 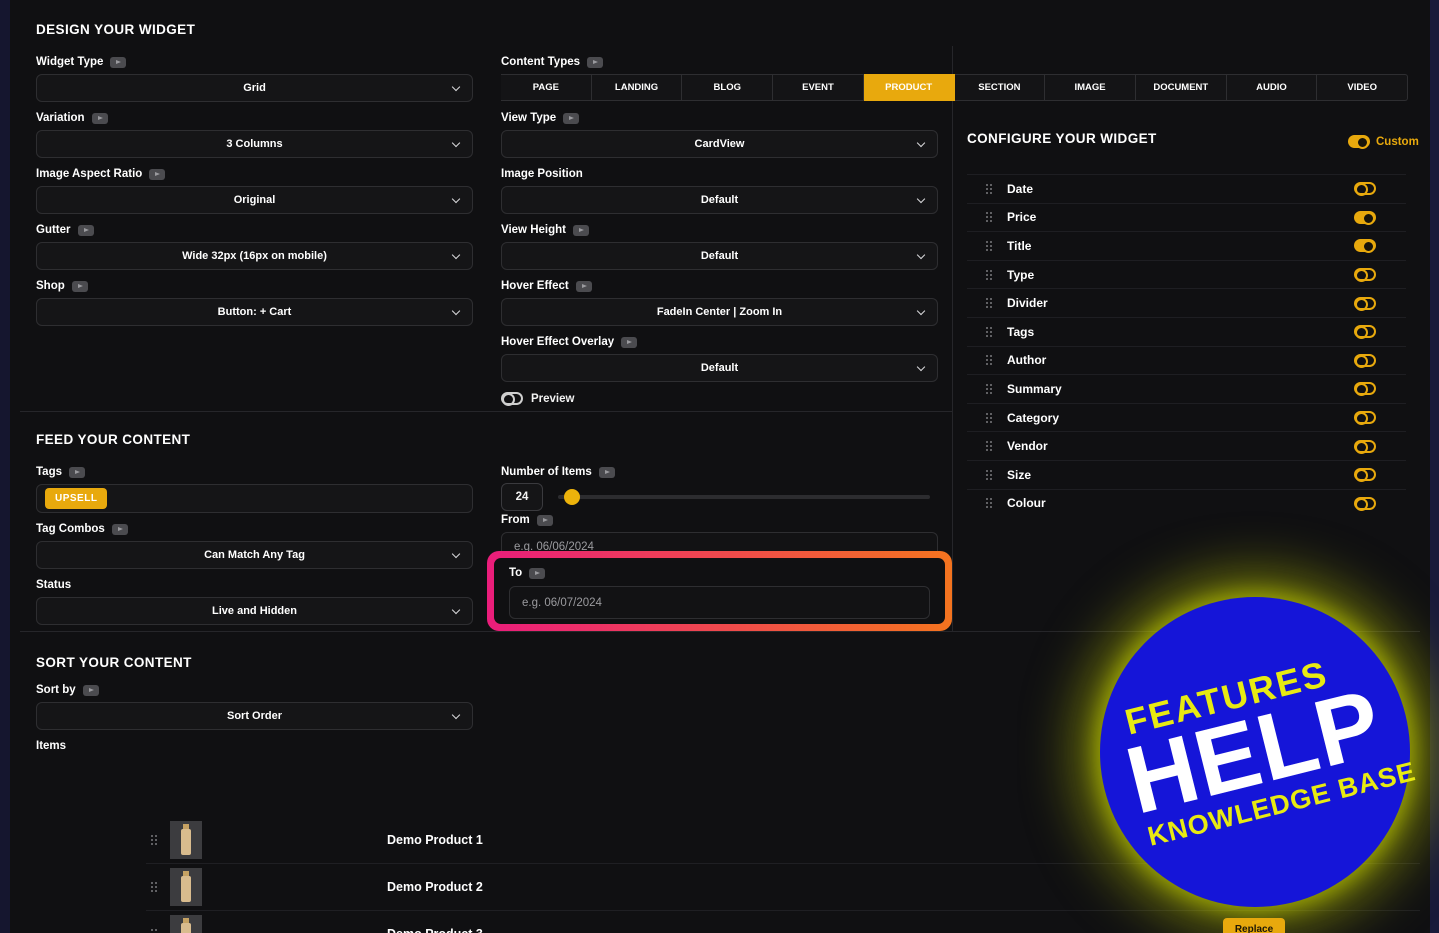 What do you see at coordinates (719, 62) in the screenshot?
I see `field-label: Content Types` at bounding box center [719, 62].